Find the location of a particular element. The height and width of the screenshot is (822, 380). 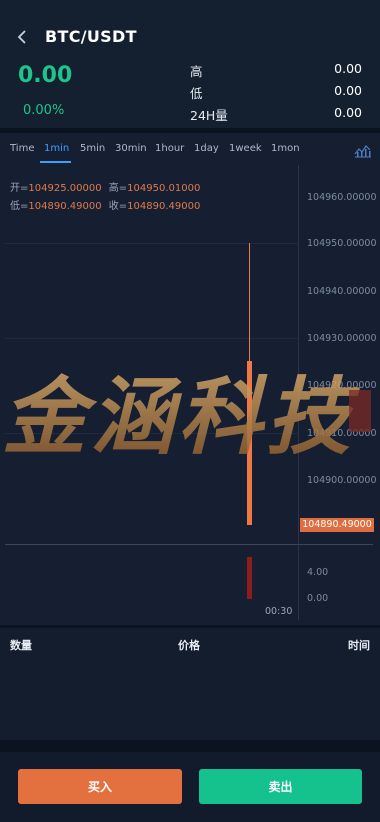

chart-type-icon is located at coordinates (363, 150).